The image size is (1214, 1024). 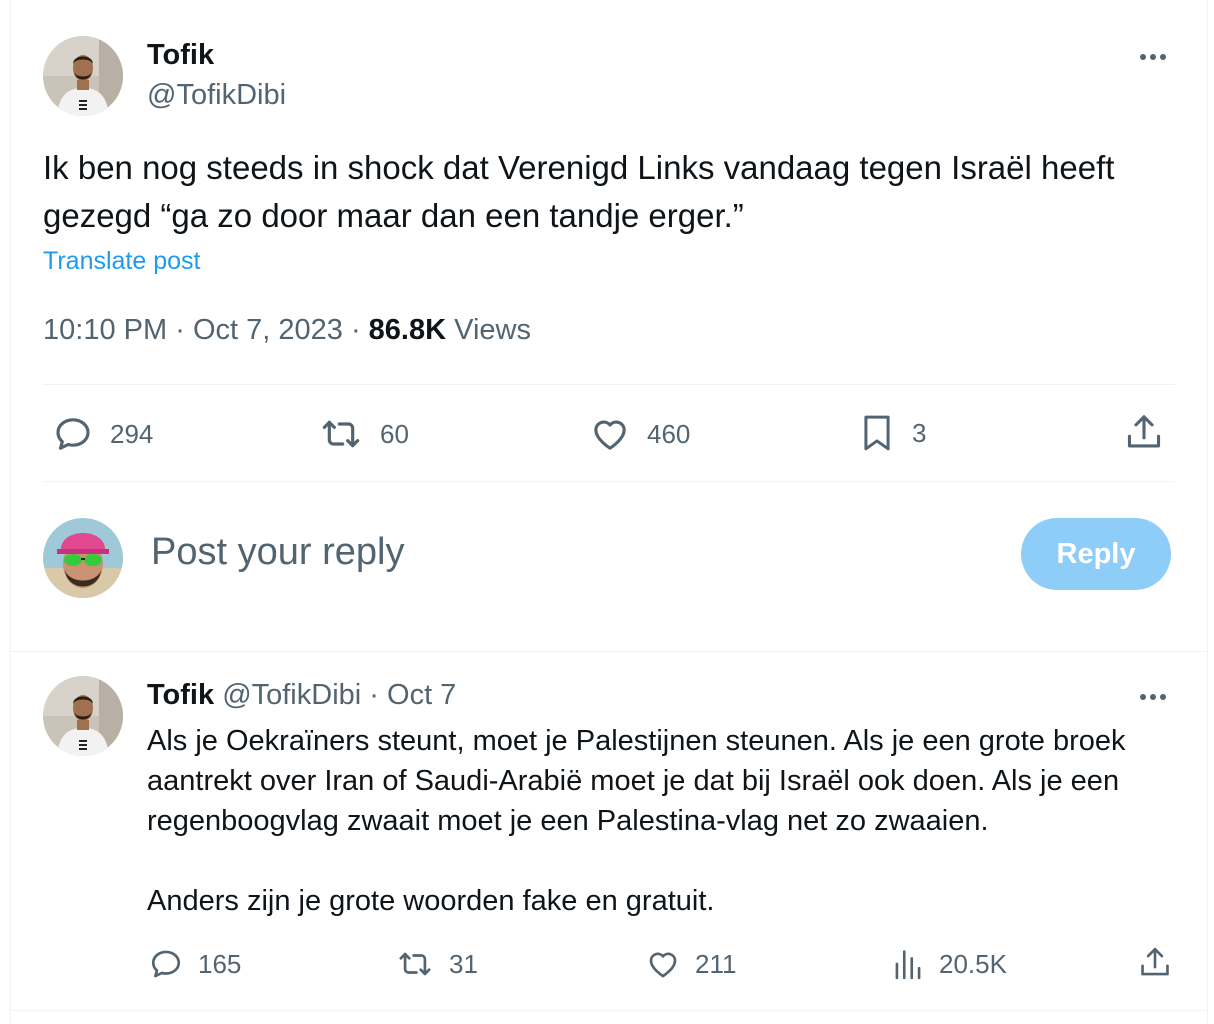 I want to click on bookmark-action: 3, so click(x=892, y=433).